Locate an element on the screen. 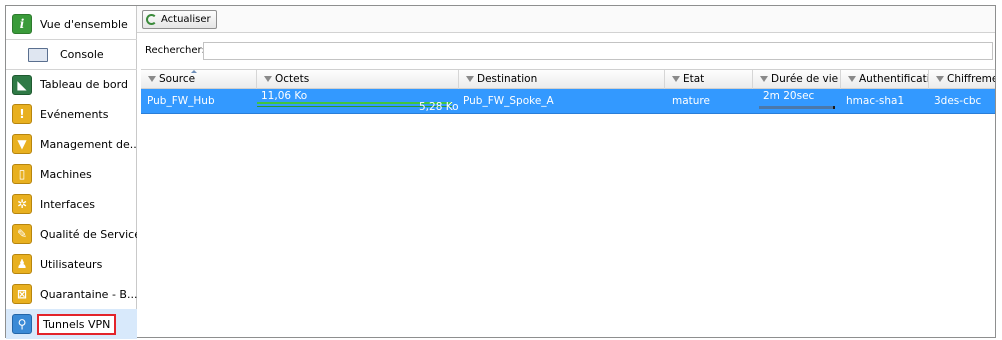 This screenshot has height=340, width=1002. cell-bytes-out: 5,28 Ko is located at coordinates (439, 107).